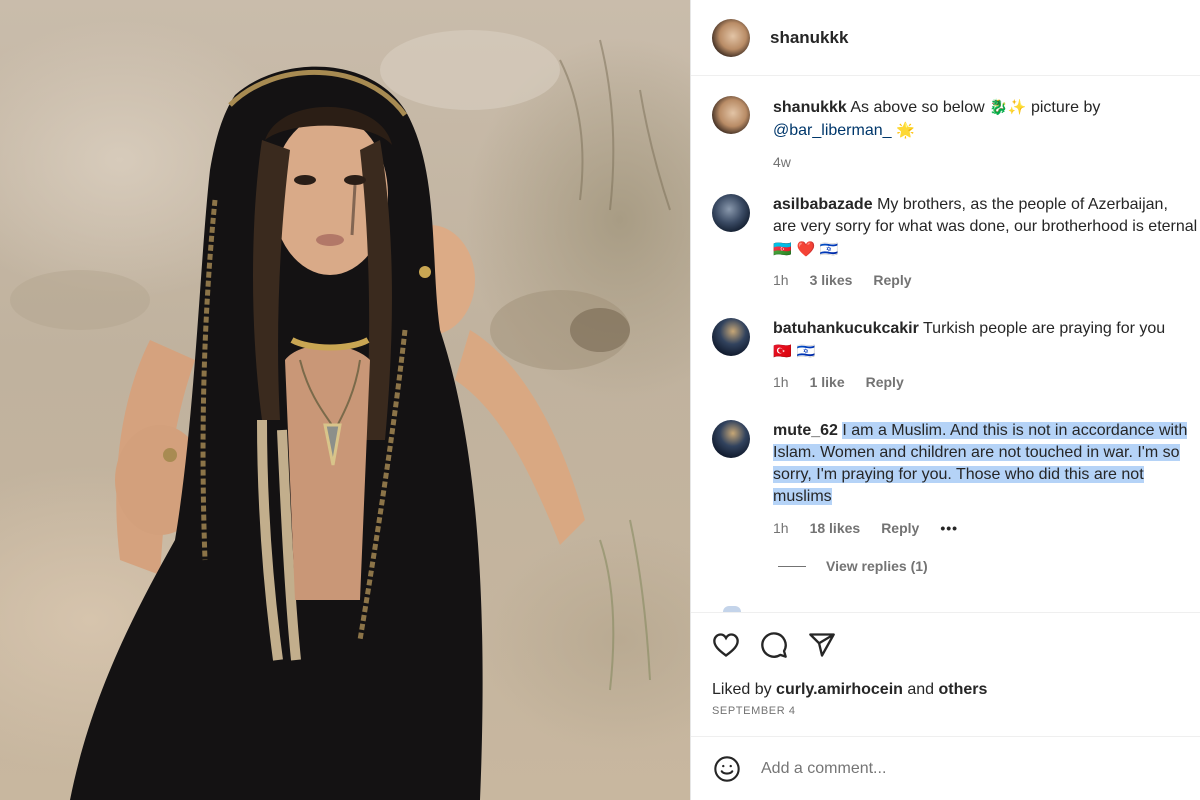 The width and height of the screenshot is (1200, 800). Describe the element at coordinates (805, 430) in the screenshot. I see `comment-username: mute_62` at that location.